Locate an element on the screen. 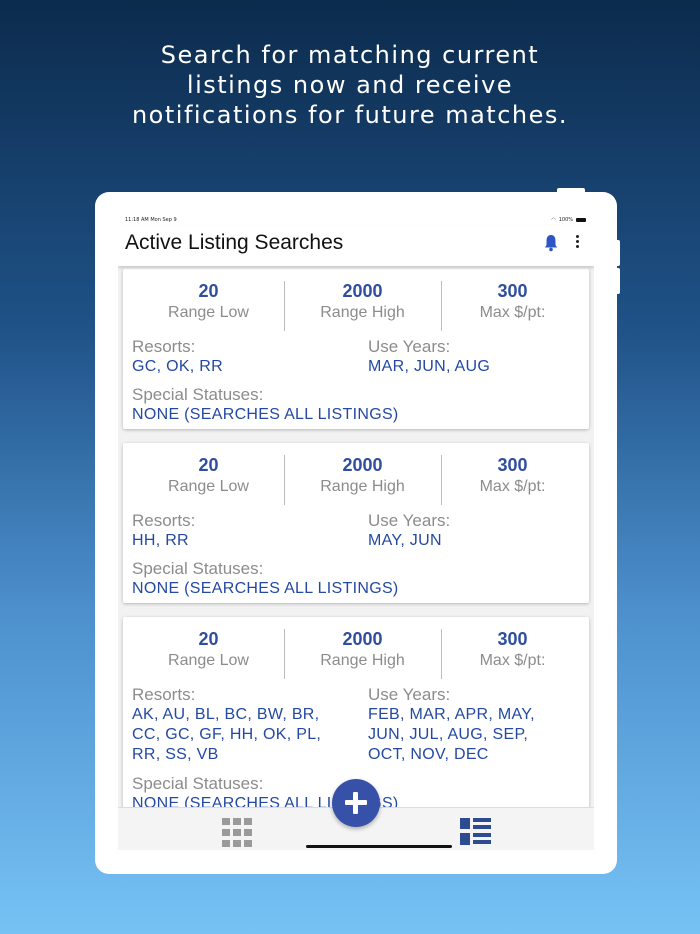  resorts-value-line: CC, GC, GF, HH, OK, PL, is located at coordinates (227, 734).